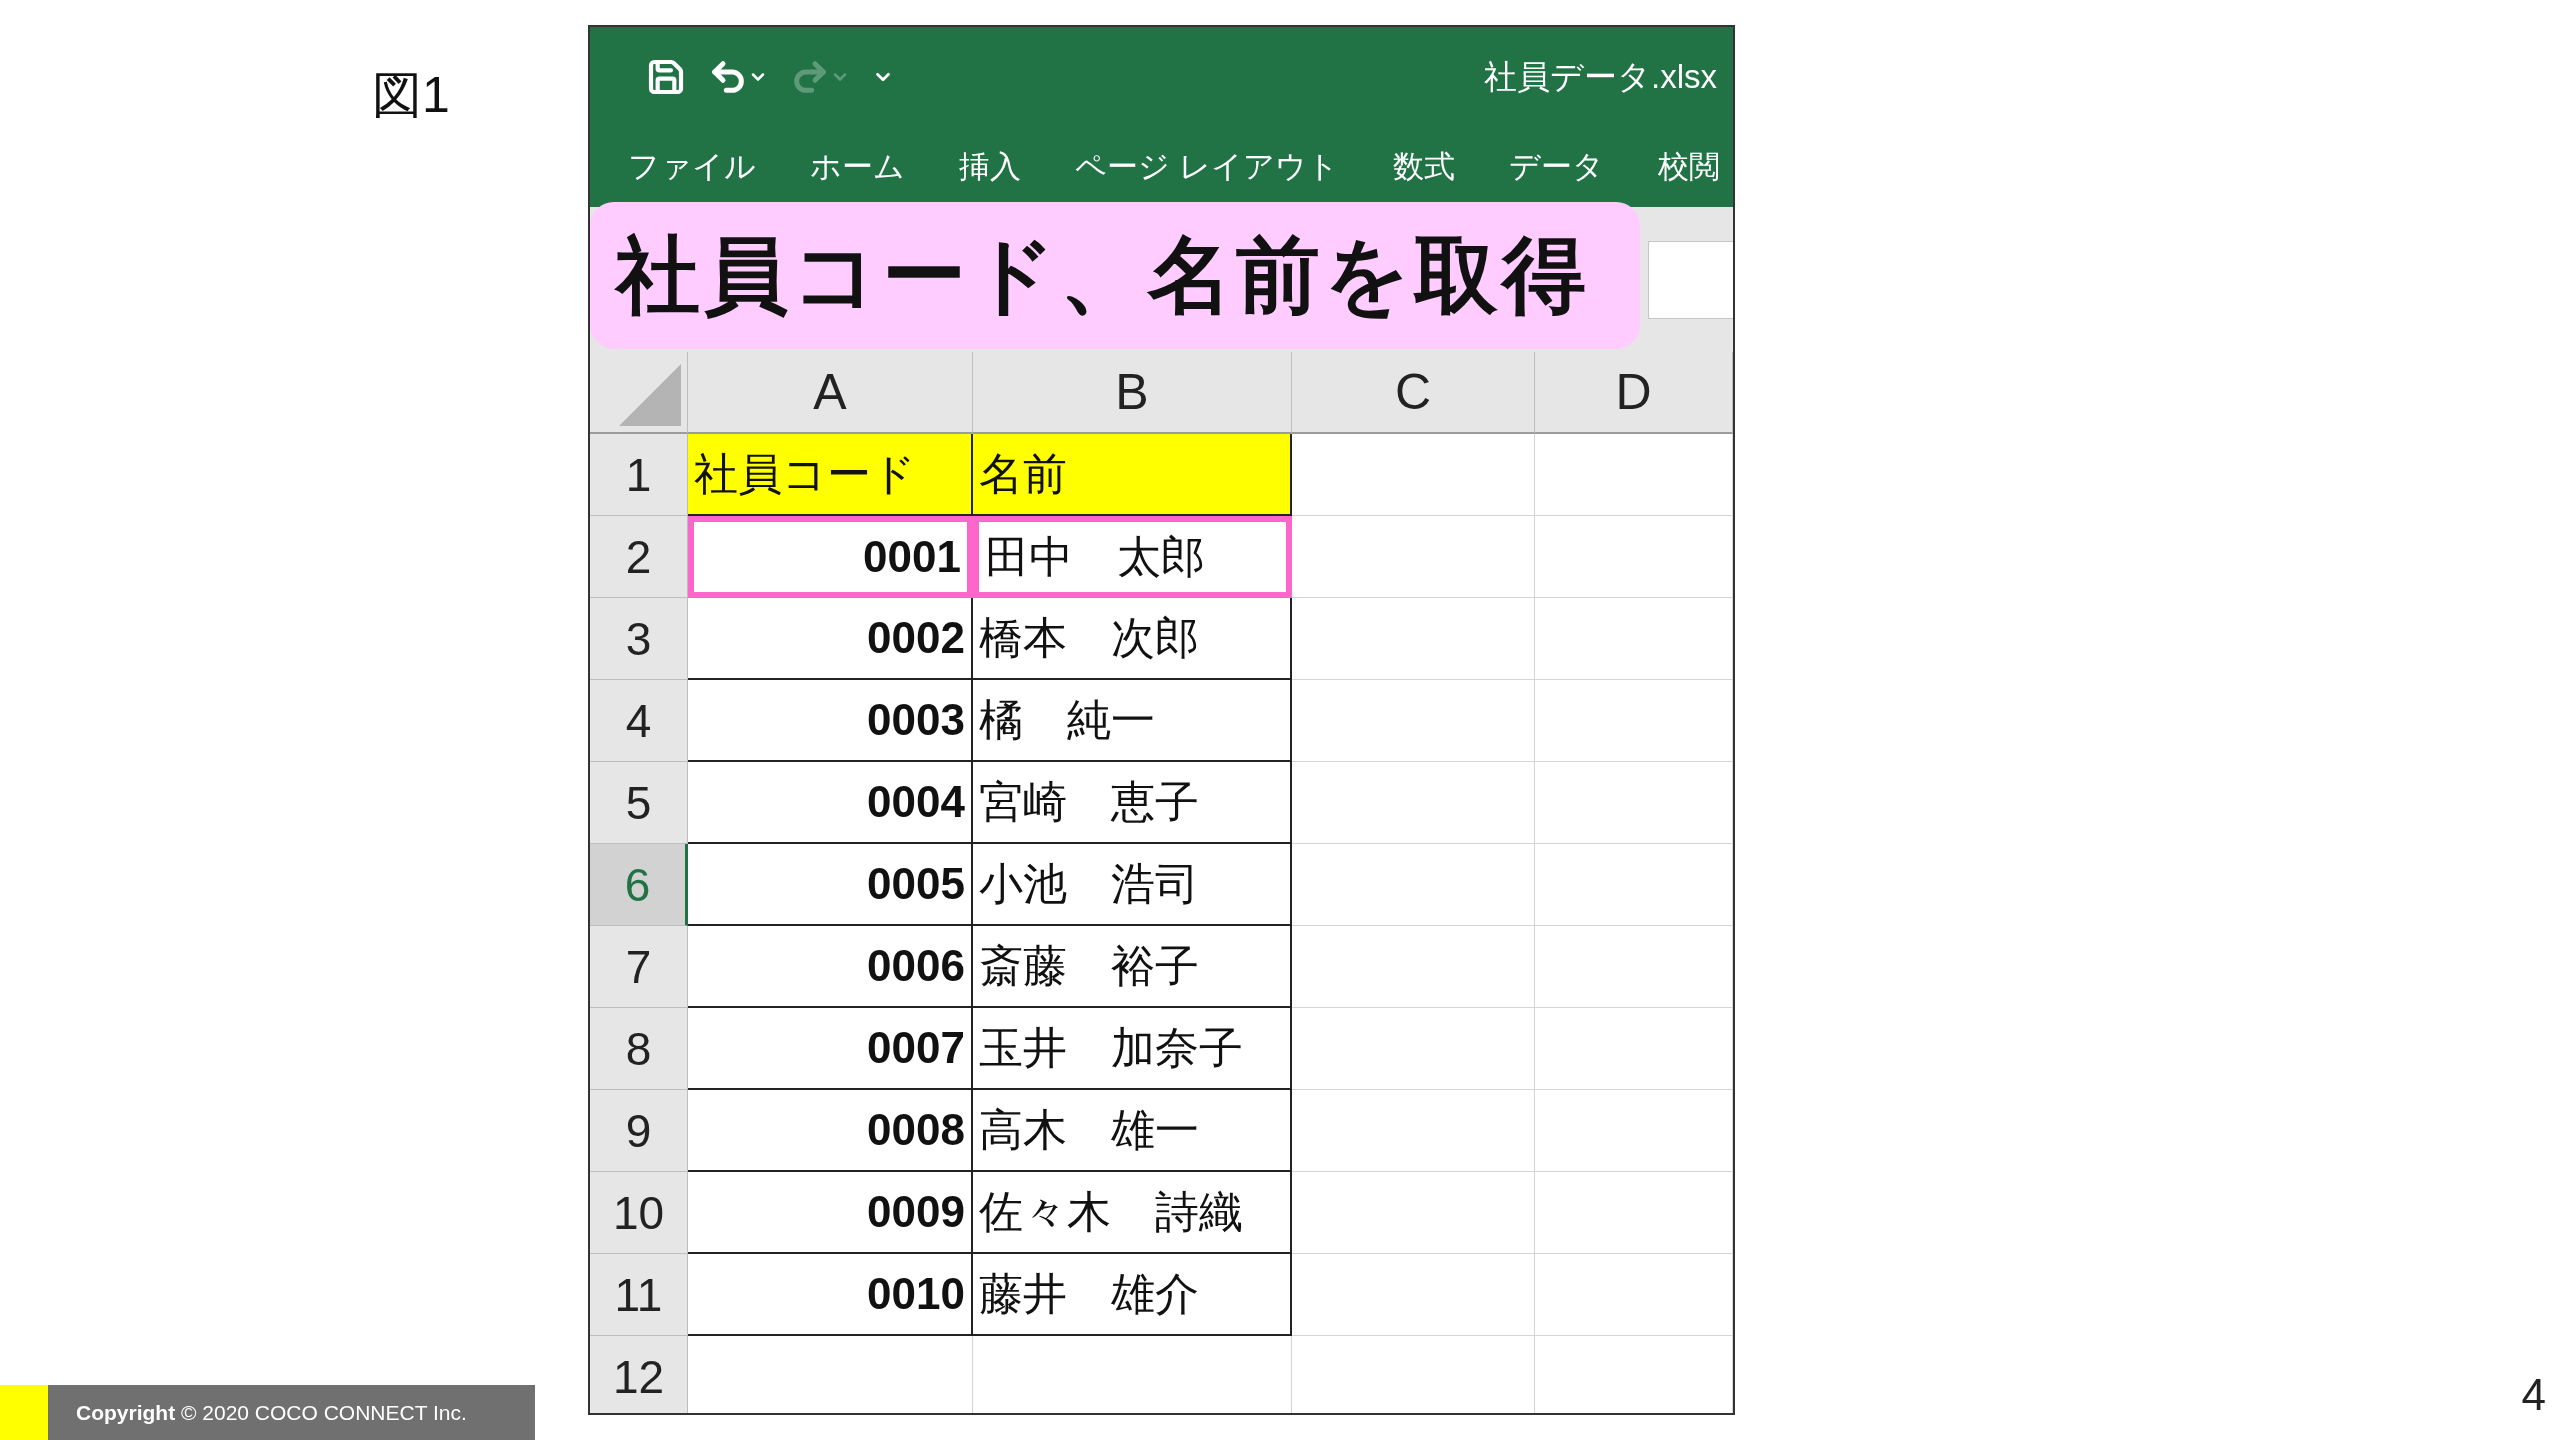 The height and width of the screenshot is (1440, 2560). I want to click on table-cell: 0004, so click(830, 803).